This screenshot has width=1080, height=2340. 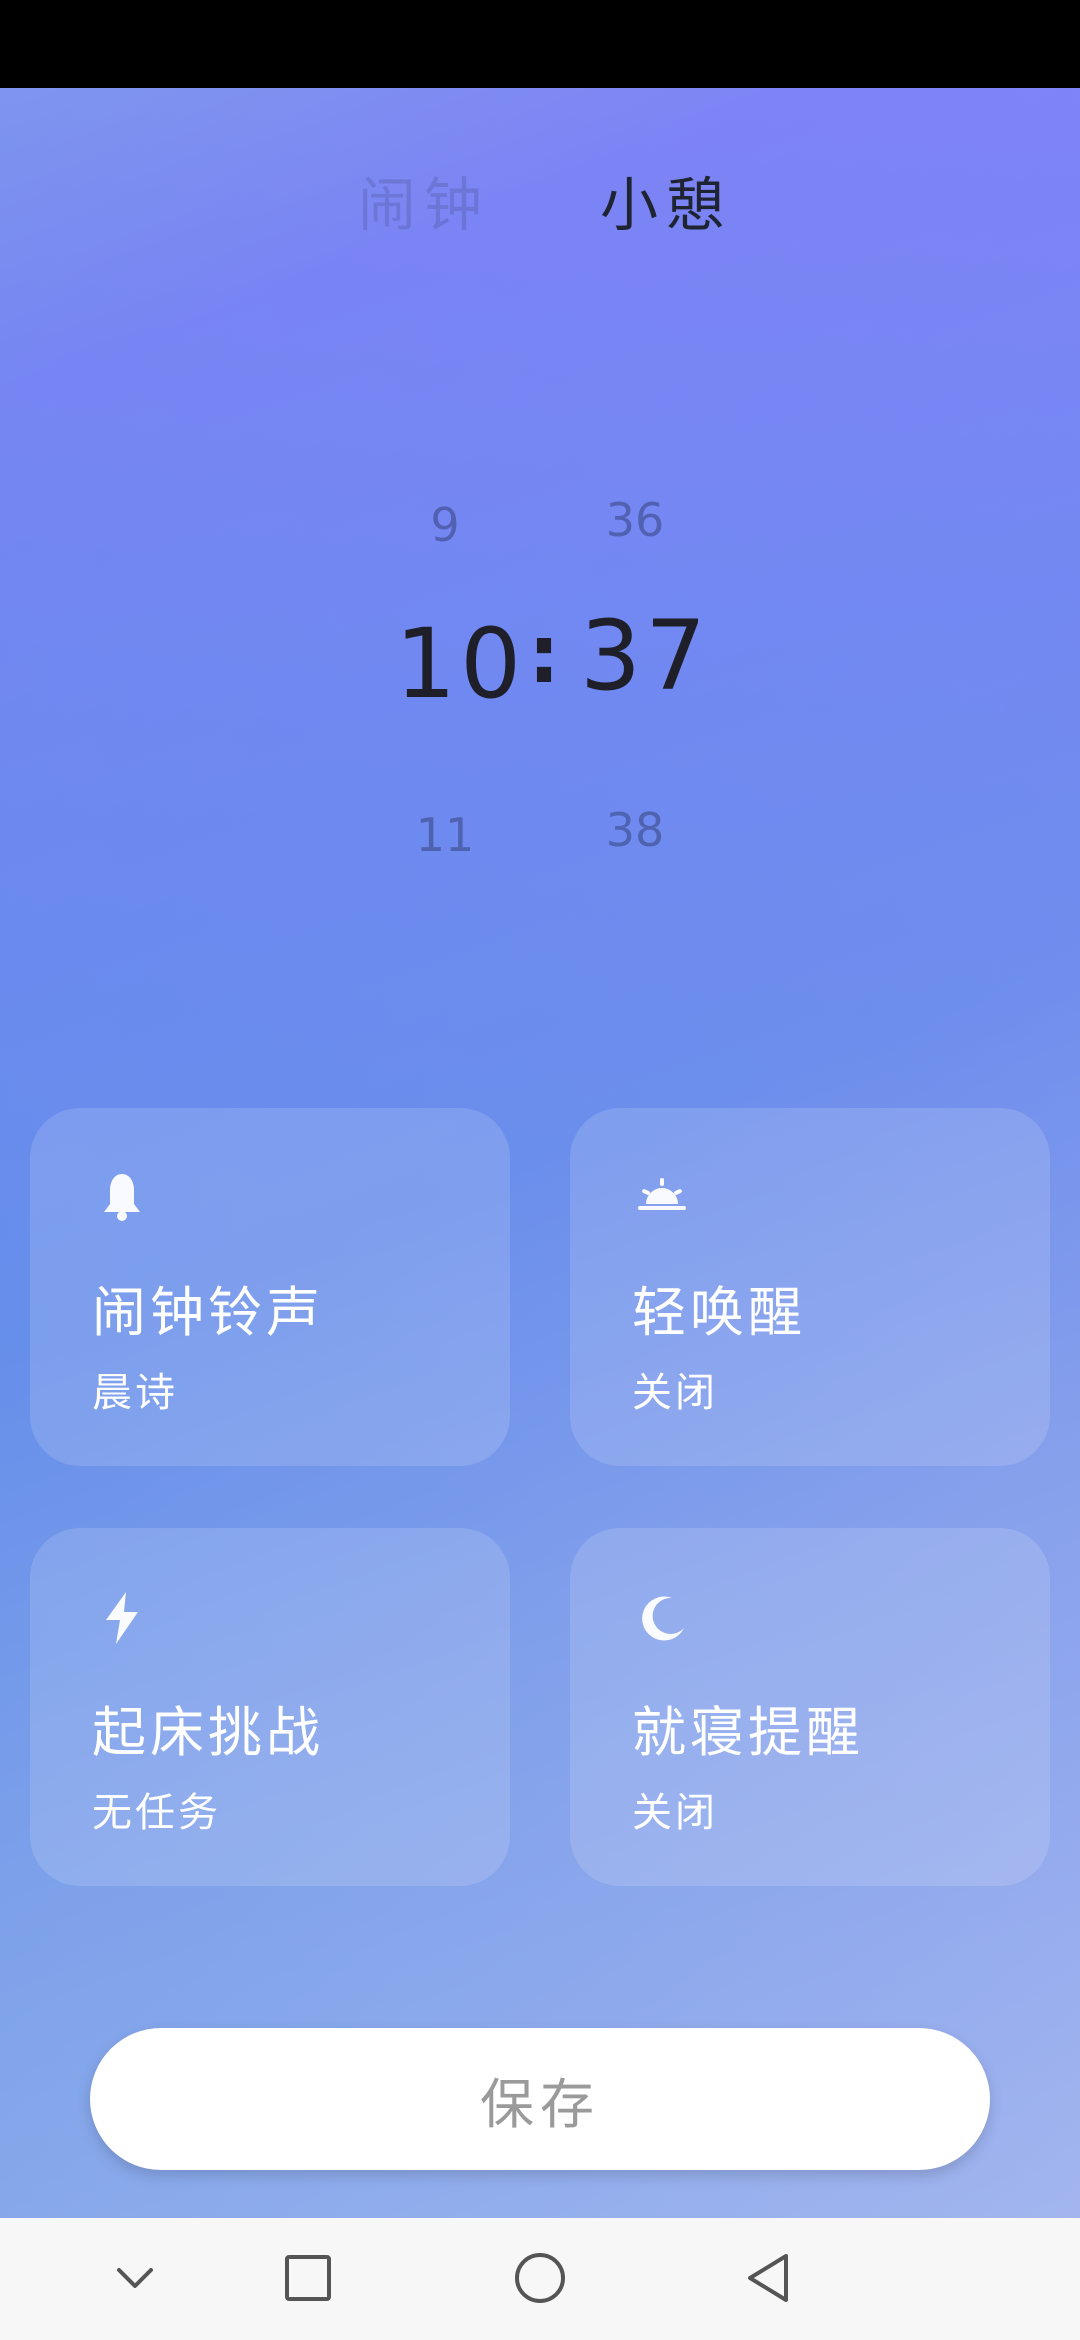 I want to click on card-subtitle: 无任务, so click(x=156, y=1813).